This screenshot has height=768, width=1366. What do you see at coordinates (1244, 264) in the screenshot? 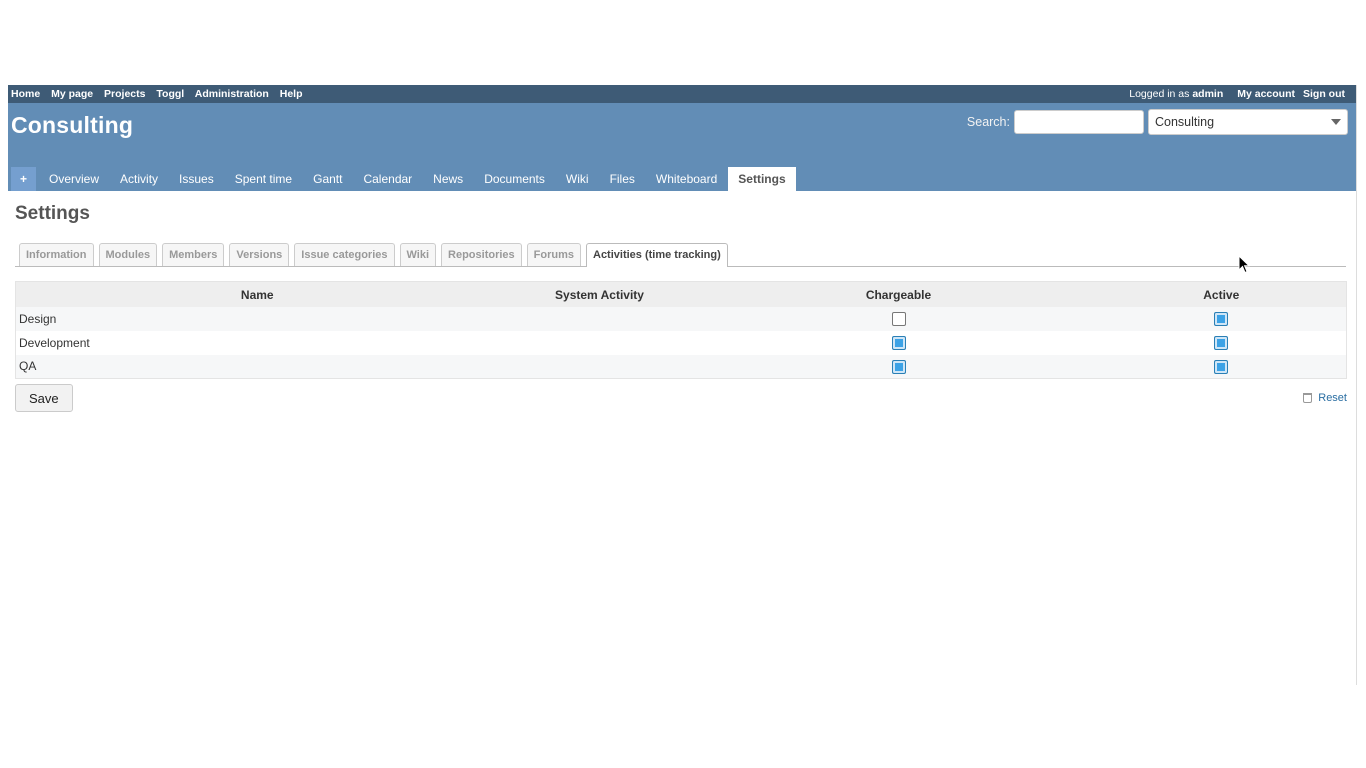
I see `mouse-cursor-icon` at bounding box center [1244, 264].